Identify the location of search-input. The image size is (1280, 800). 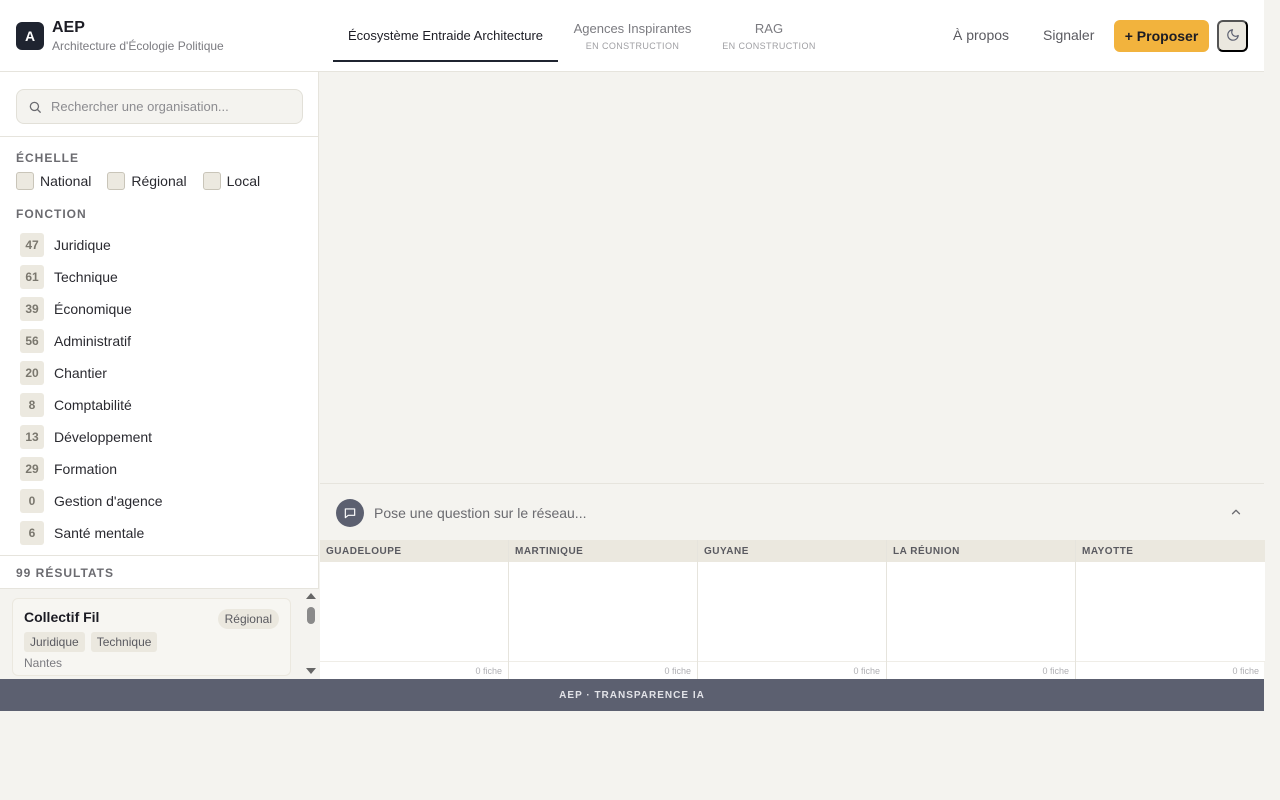
(173, 106).